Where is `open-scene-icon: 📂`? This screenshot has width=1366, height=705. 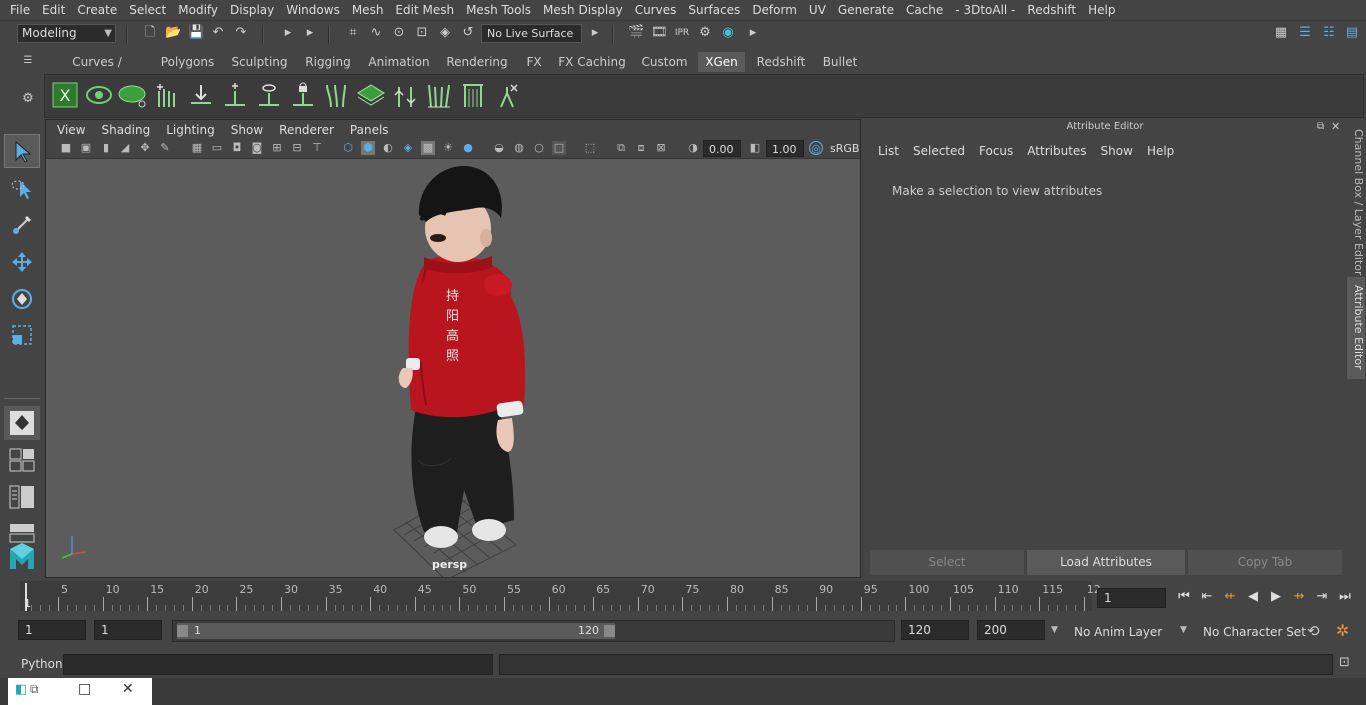
open-scene-icon: 📂 is located at coordinates (173, 33).